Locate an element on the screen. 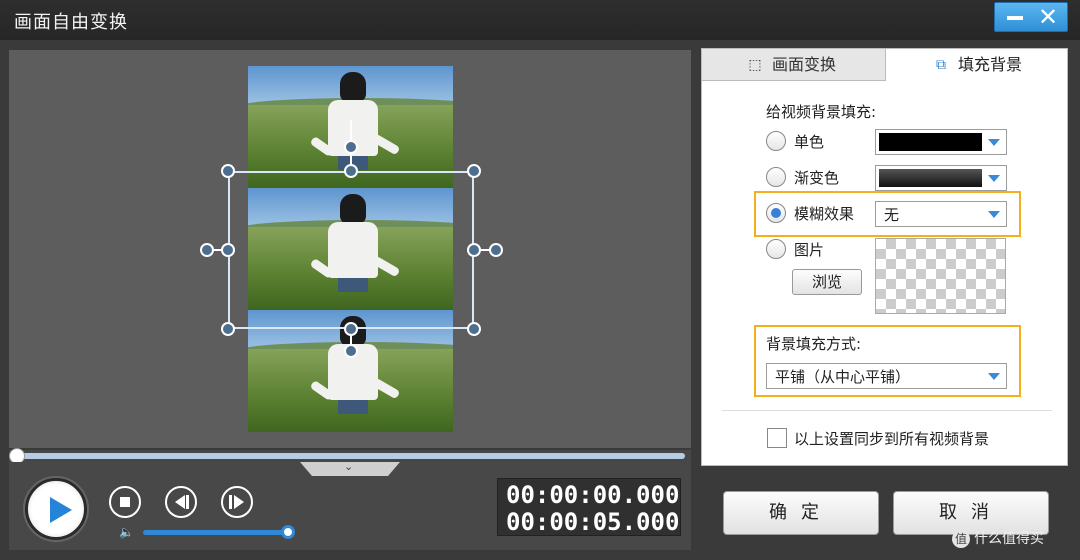  resize-handle-right is located at coordinates (474, 250).